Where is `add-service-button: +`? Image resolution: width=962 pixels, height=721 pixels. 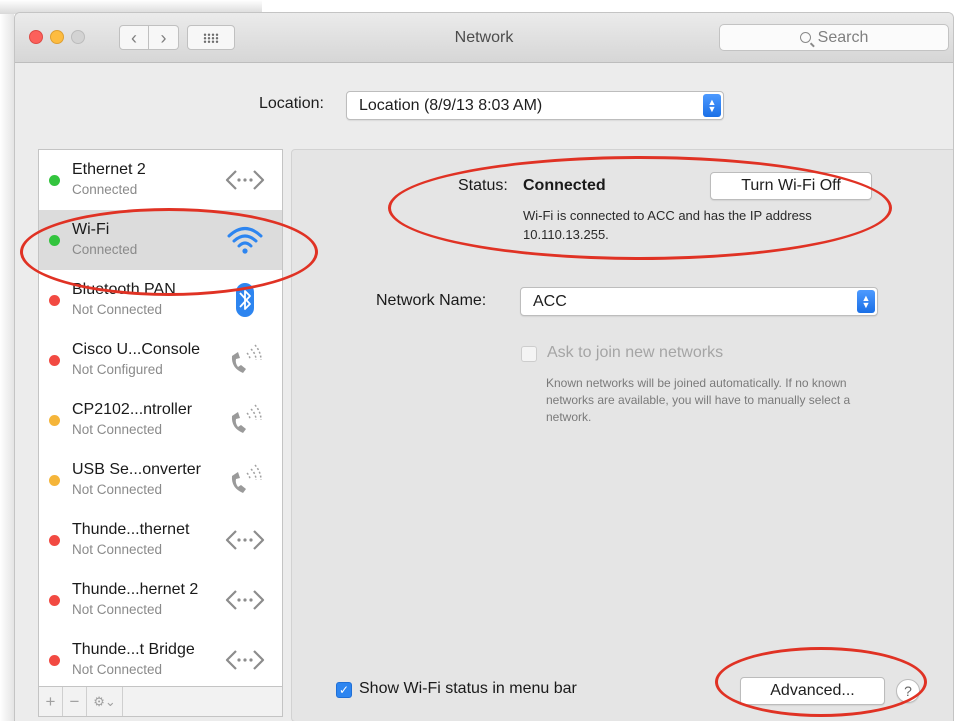 add-service-button: + is located at coordinates (51, 701).